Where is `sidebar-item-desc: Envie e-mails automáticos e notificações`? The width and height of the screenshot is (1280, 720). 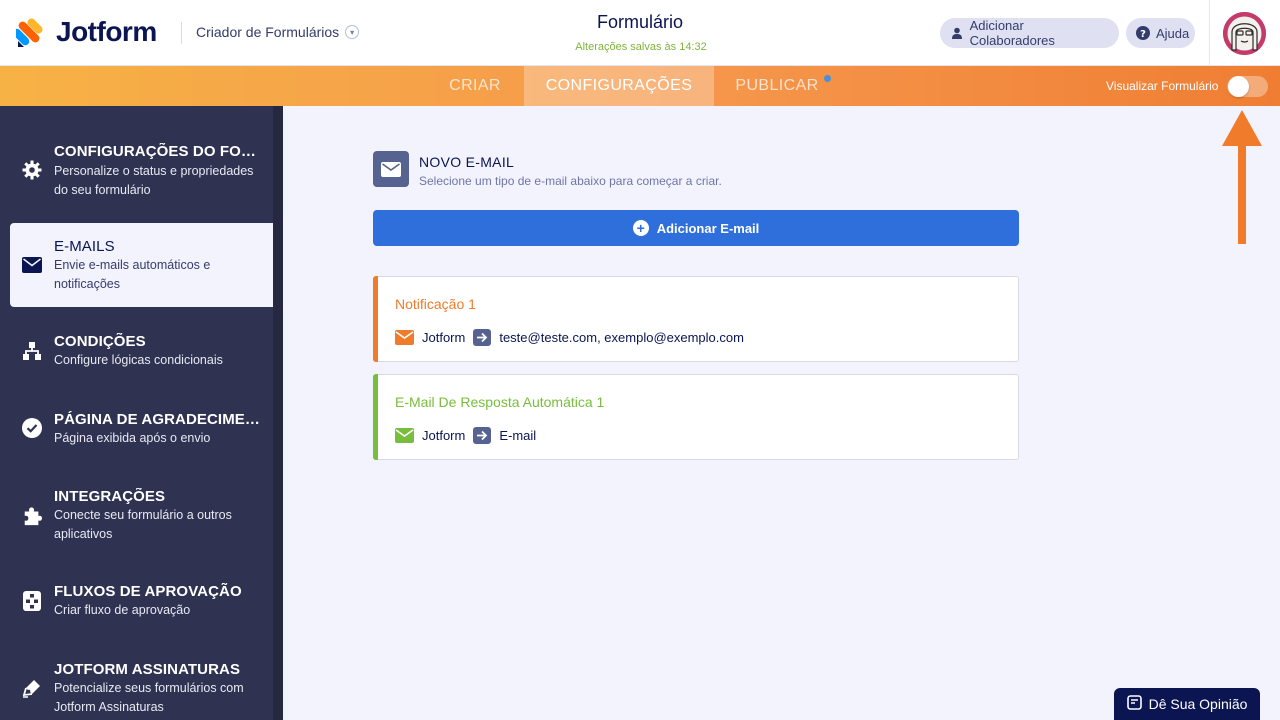 sidebar-item-desc: Envie e-mails automáticos e notificações is located at coordinates (132, 274).